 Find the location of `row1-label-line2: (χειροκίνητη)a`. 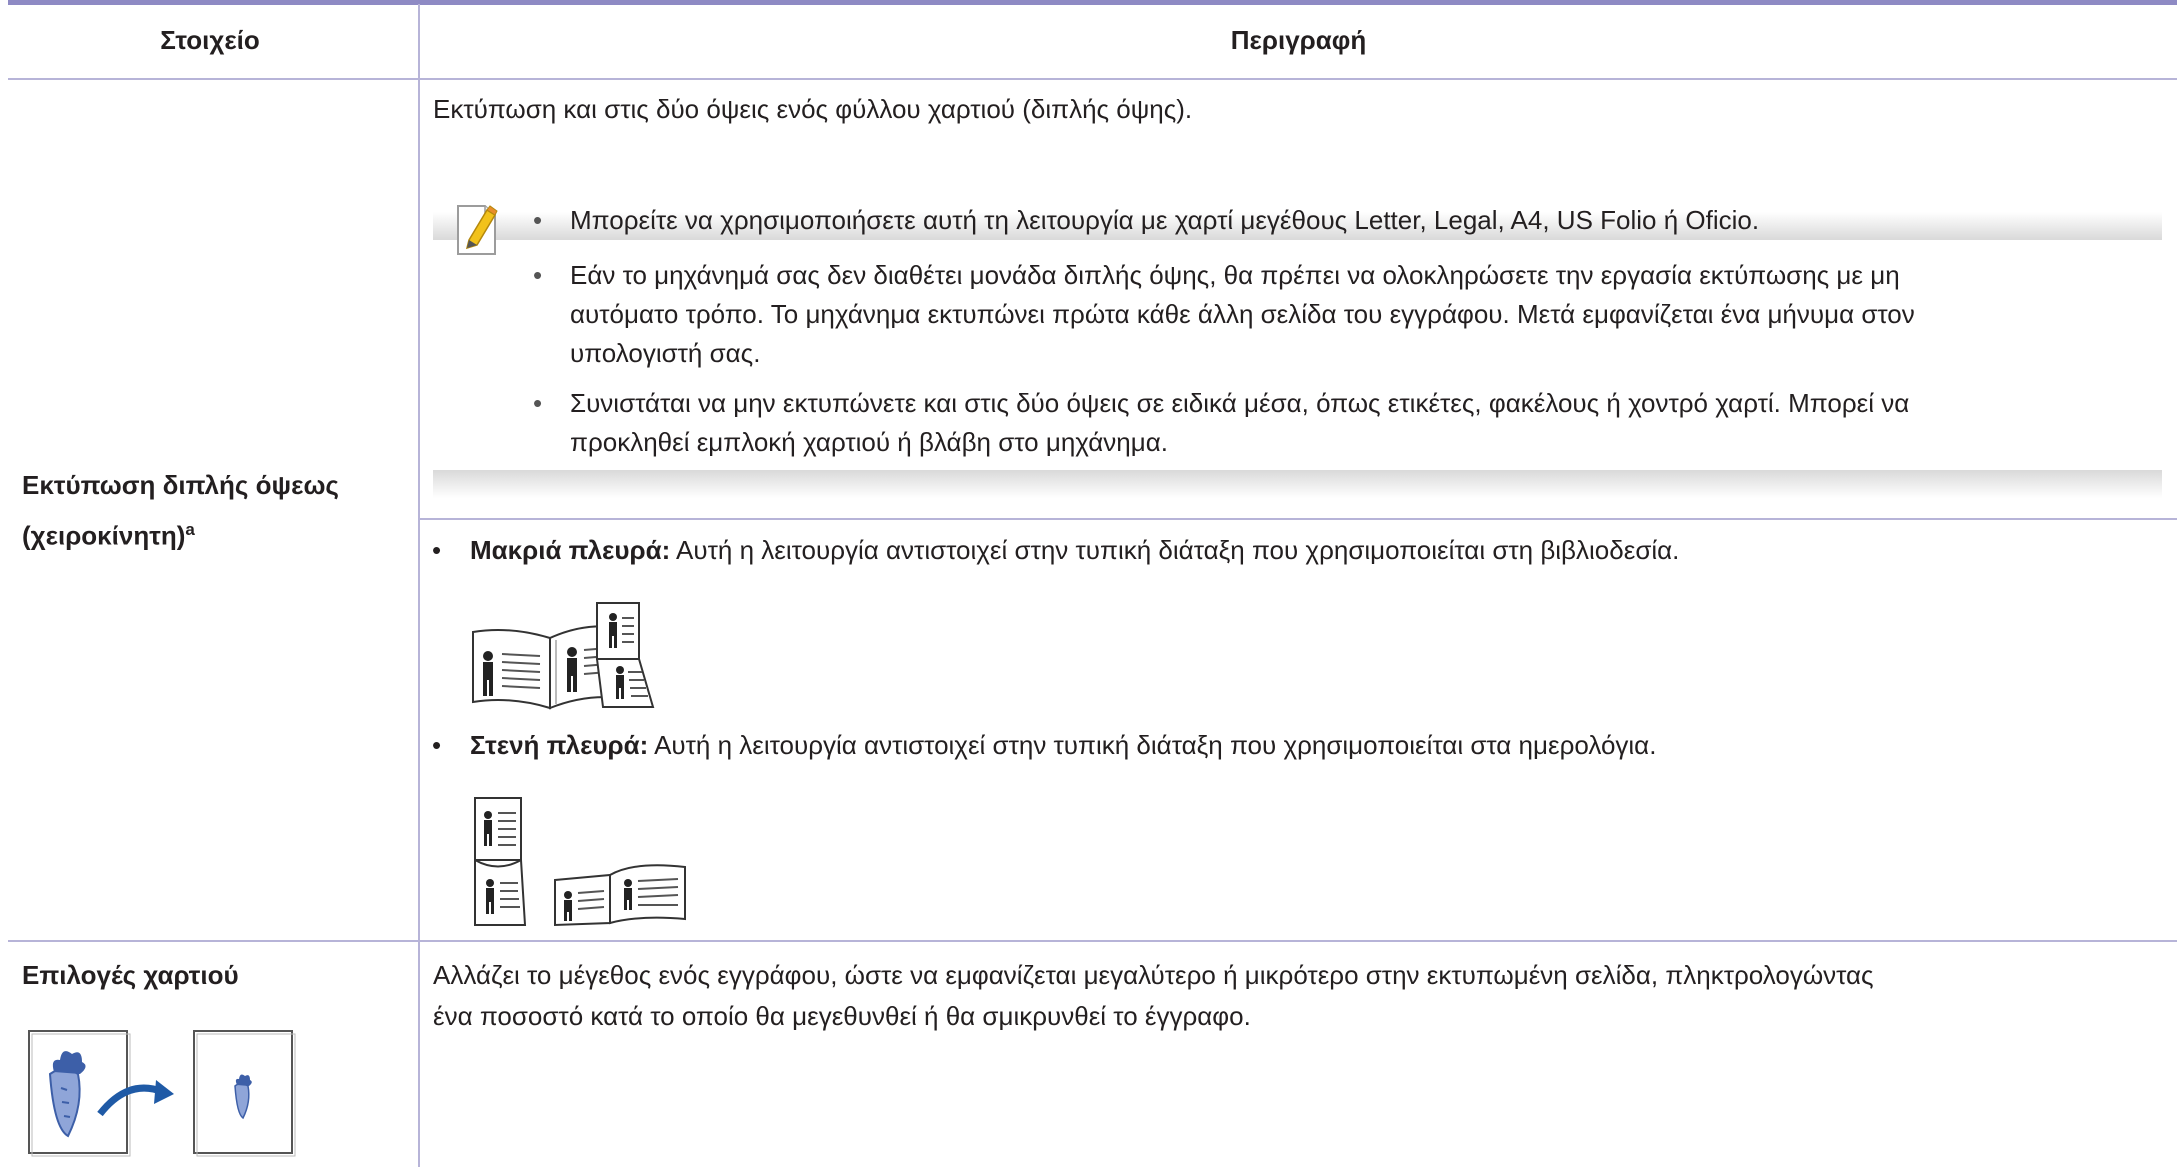

row1-label-line2: (χειροκίνητη)a is located at coordinates (108, 533).